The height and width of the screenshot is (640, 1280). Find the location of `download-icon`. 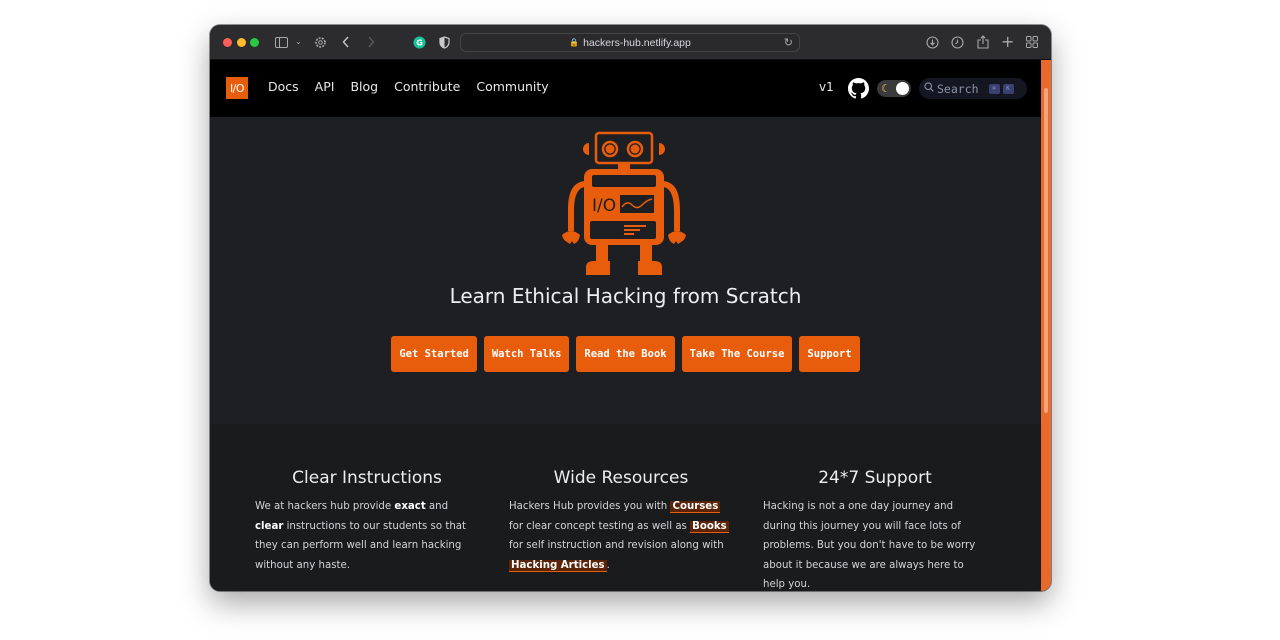

download-icon is located at coordinates (932, 42).